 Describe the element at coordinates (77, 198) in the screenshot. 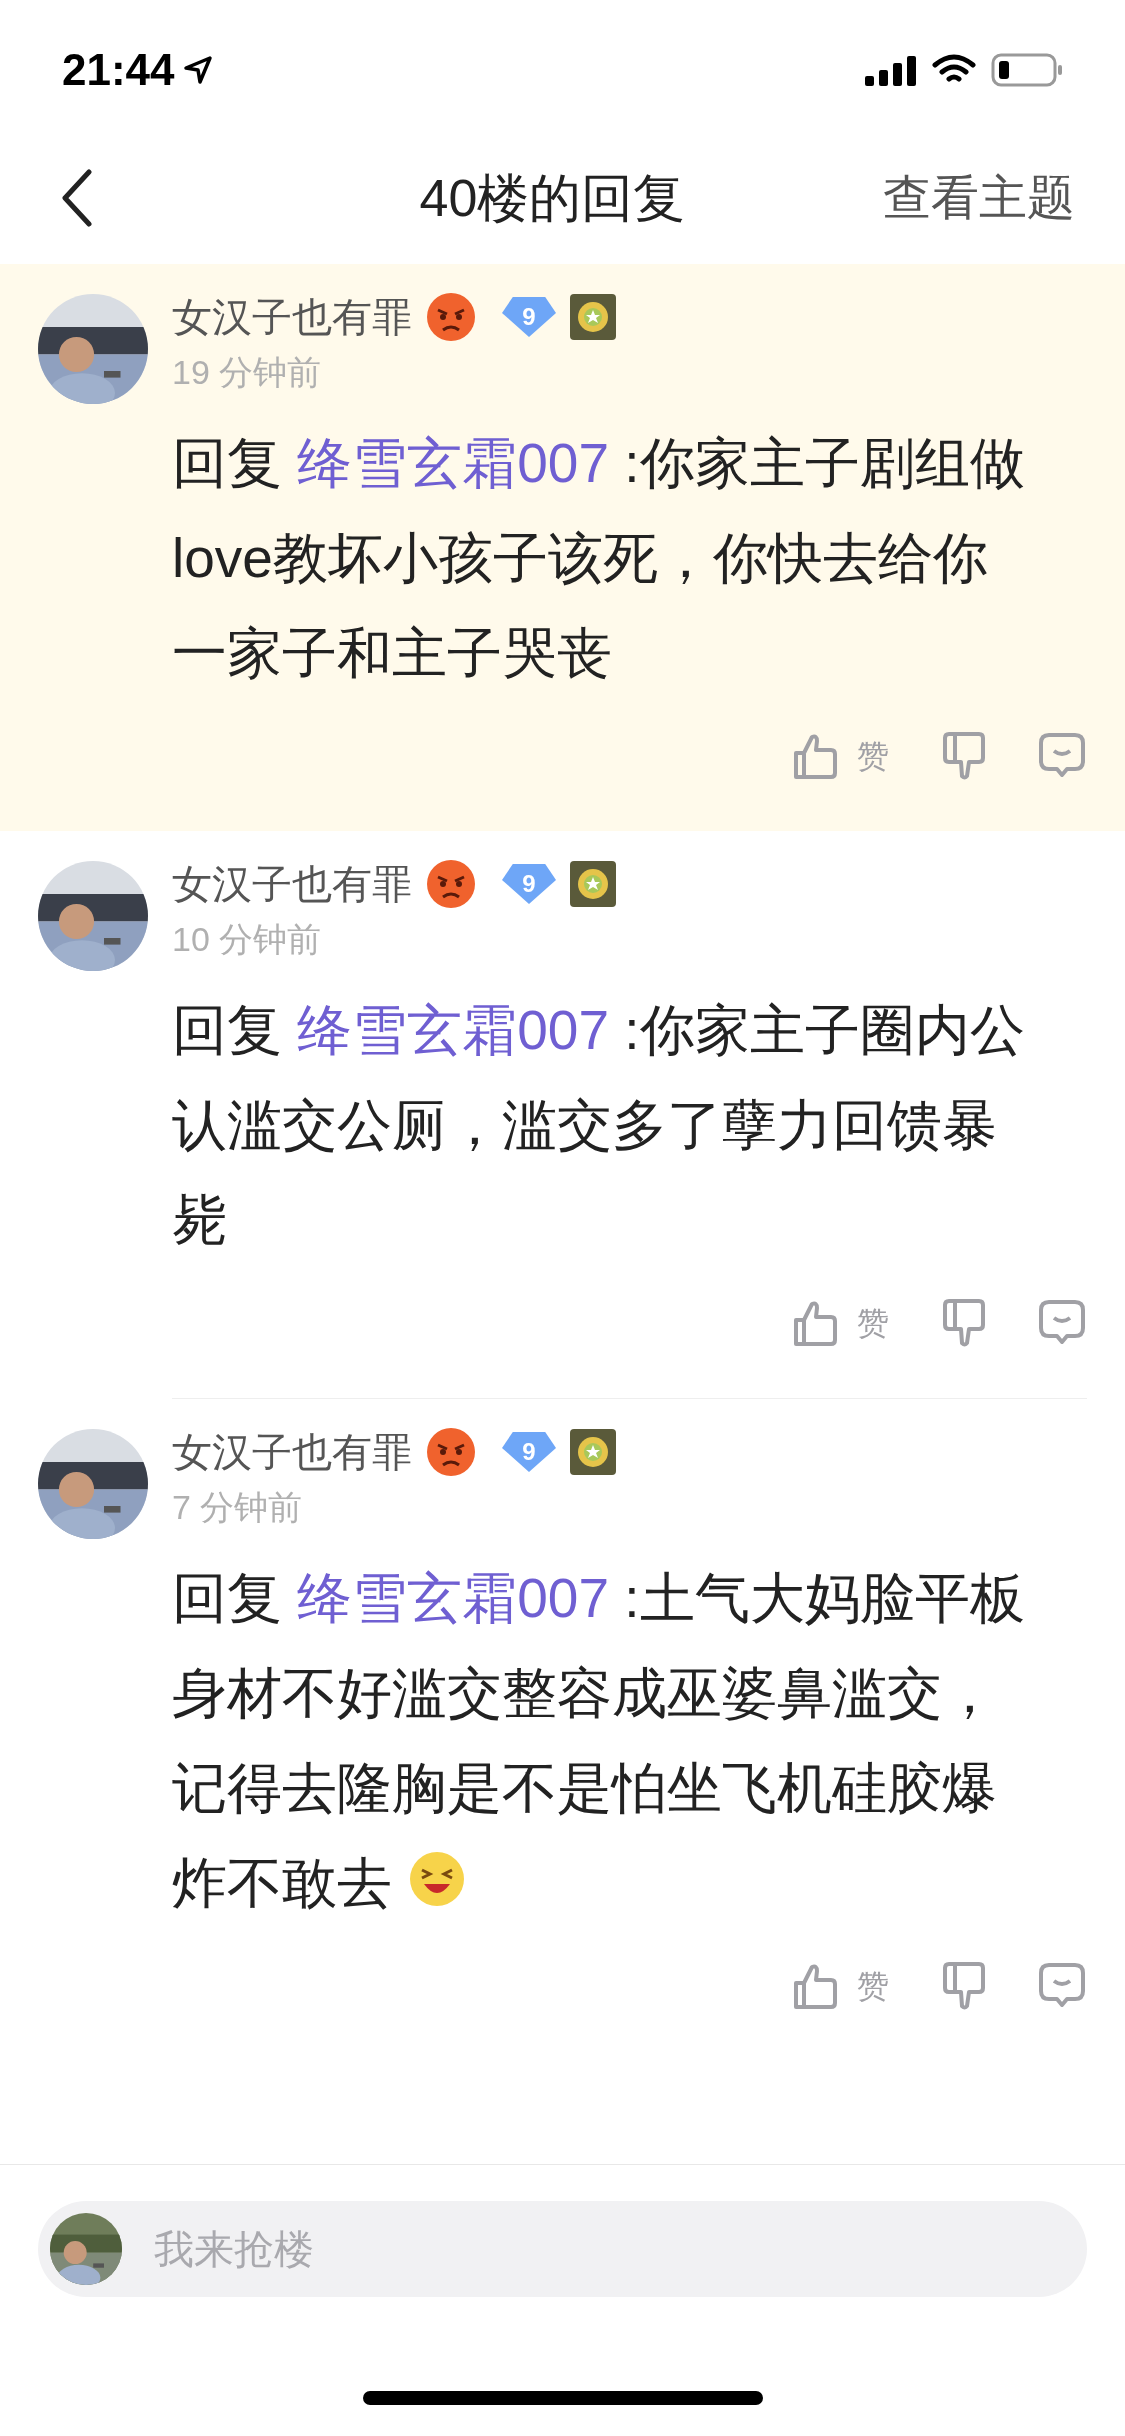

I see `back-icon` at that location.